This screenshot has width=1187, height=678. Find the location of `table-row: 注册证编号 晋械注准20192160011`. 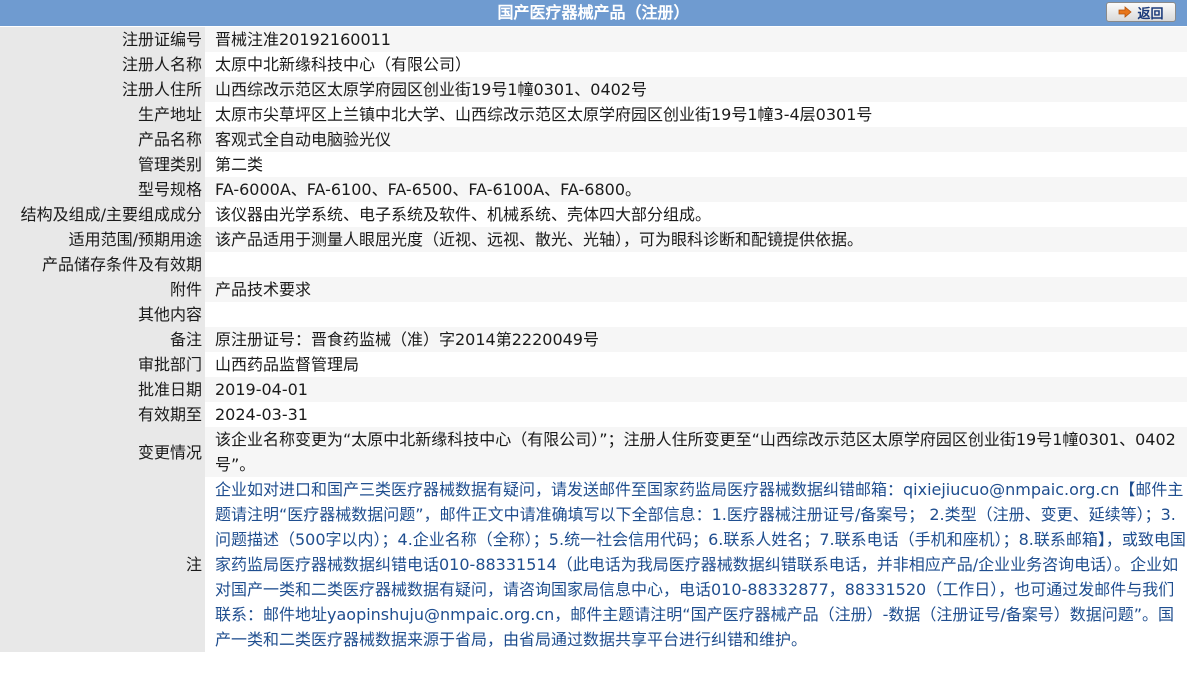

table-row: 注册证编号 晋械注准20192160011 is located at coordinates (593, 39).